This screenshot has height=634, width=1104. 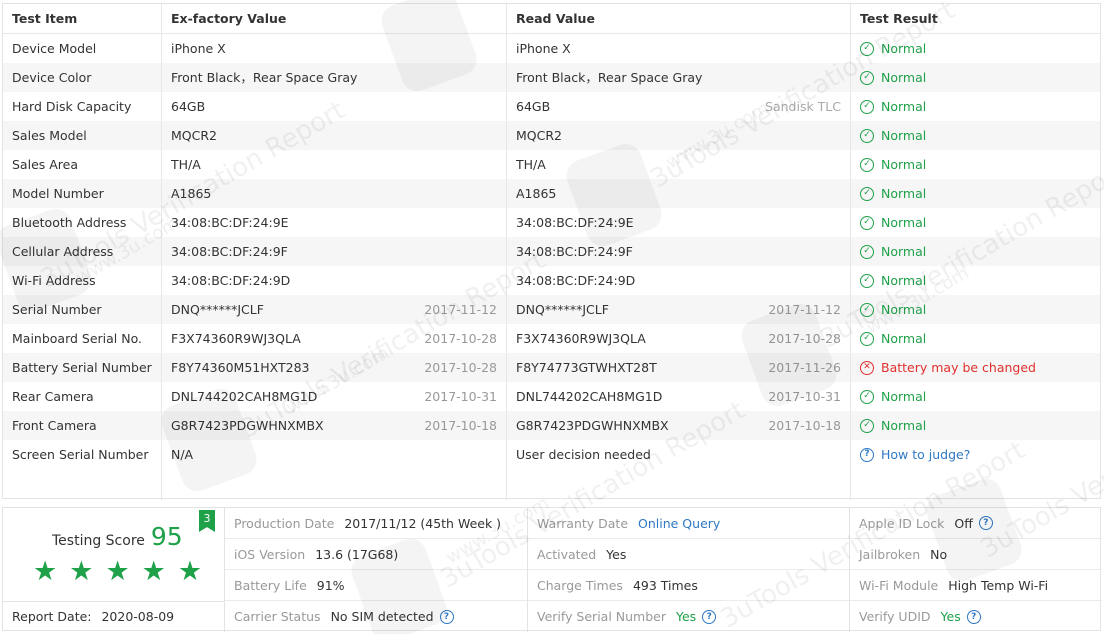 What do you see at coordinates (589, 396) in the screenshot?
I see `read-value: DNL744202CAH8MG1D` at bounding box center [589, 396].